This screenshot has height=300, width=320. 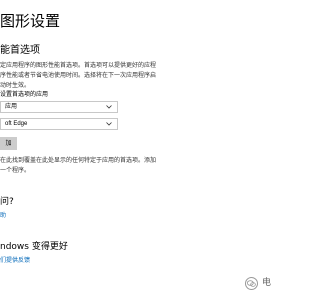 I want to click on improve-windows-heading: ndows 变得更好, so click(x=34, y=247).